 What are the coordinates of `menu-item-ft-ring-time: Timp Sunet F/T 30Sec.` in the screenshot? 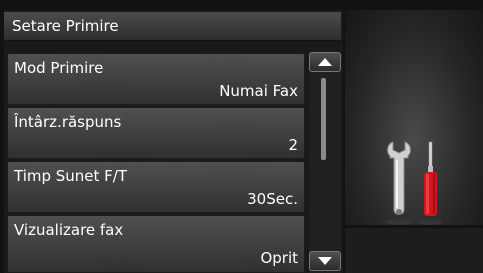 It's located at (156, 187).